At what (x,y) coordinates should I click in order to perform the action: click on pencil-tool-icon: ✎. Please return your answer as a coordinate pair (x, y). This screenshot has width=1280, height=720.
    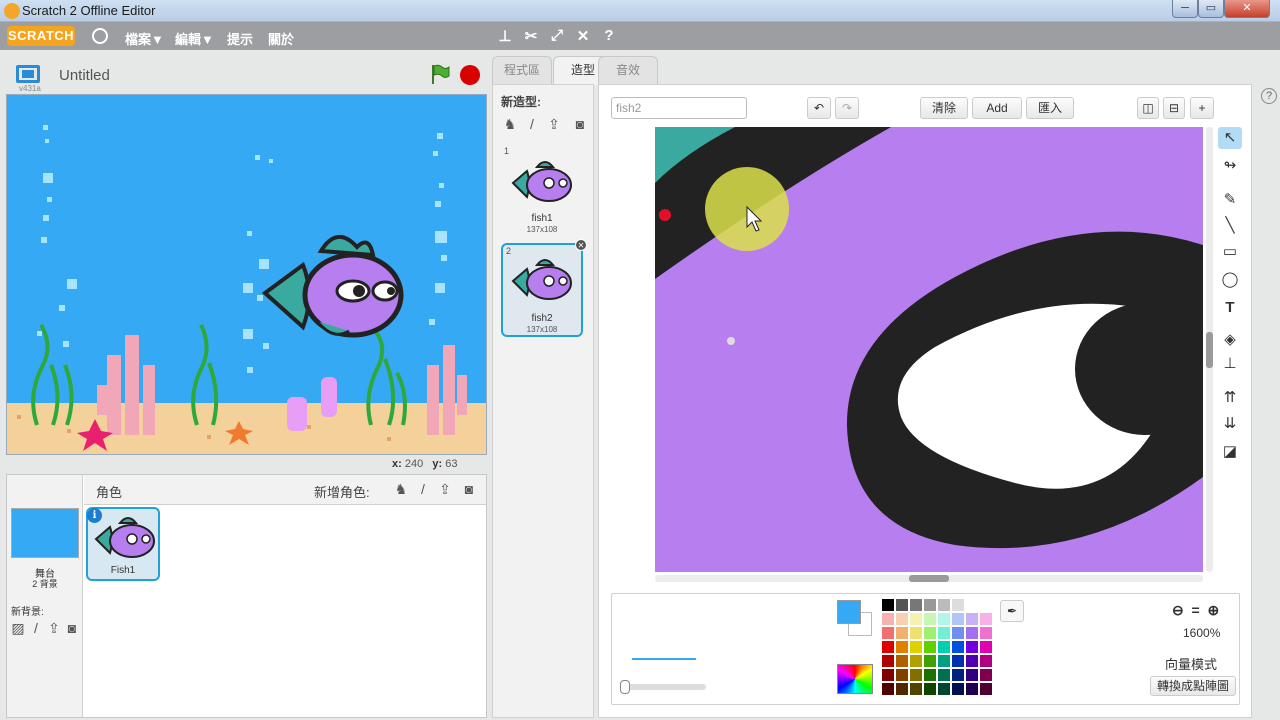
    Looking at the image, I should click on (1230, 200).